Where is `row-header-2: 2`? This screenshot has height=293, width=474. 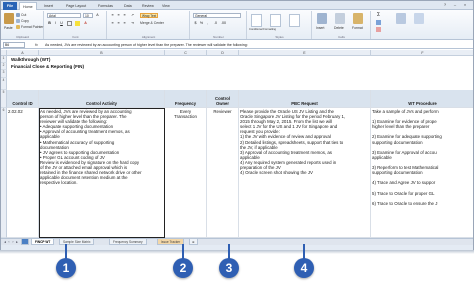
row-header-2: 2 is located at coordinates (4, 66).